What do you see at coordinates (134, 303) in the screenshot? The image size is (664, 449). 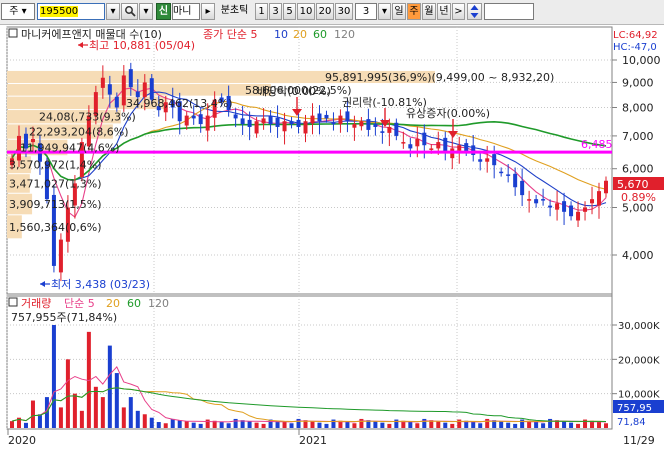 I see `volume-ma-60: 60` at bounding box center [134, 303].